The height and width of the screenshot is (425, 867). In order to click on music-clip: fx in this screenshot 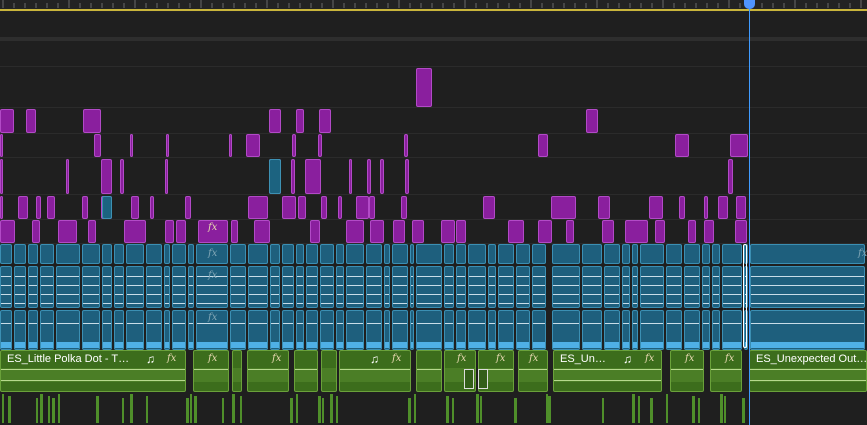, I will do `click(268, 371)`.